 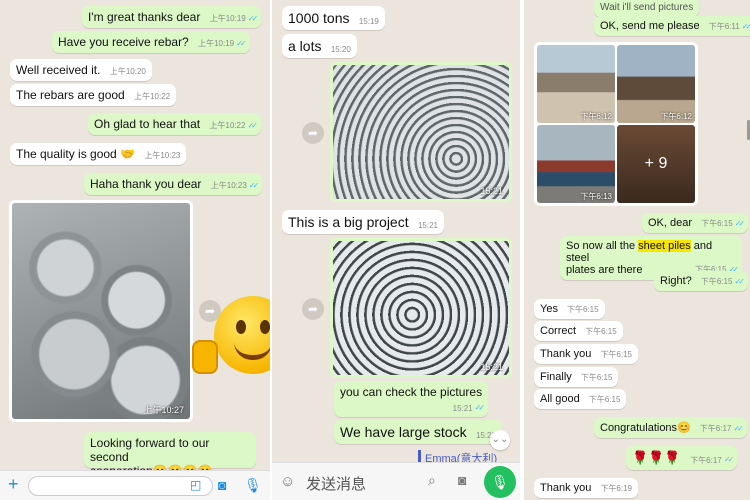 I want to click on message-bubble: OK, send me please 下午6:11 ✓✓, so click(x=672, y=26).